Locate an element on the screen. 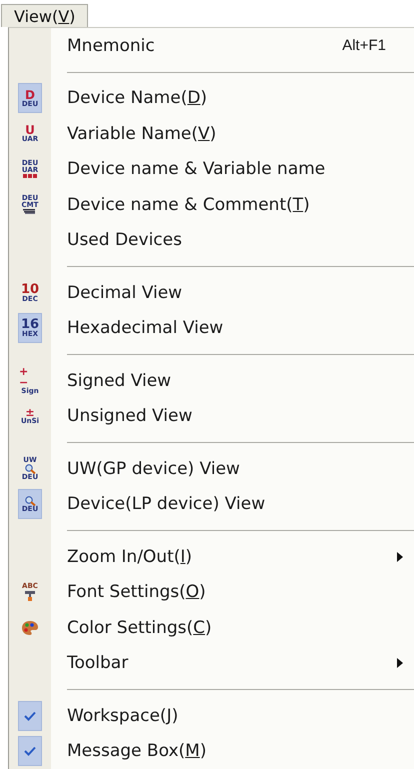 The width and height of the screenshot is (414, 769). menu-item-label: Device(LP device) View is located at coordinates (166, 504).